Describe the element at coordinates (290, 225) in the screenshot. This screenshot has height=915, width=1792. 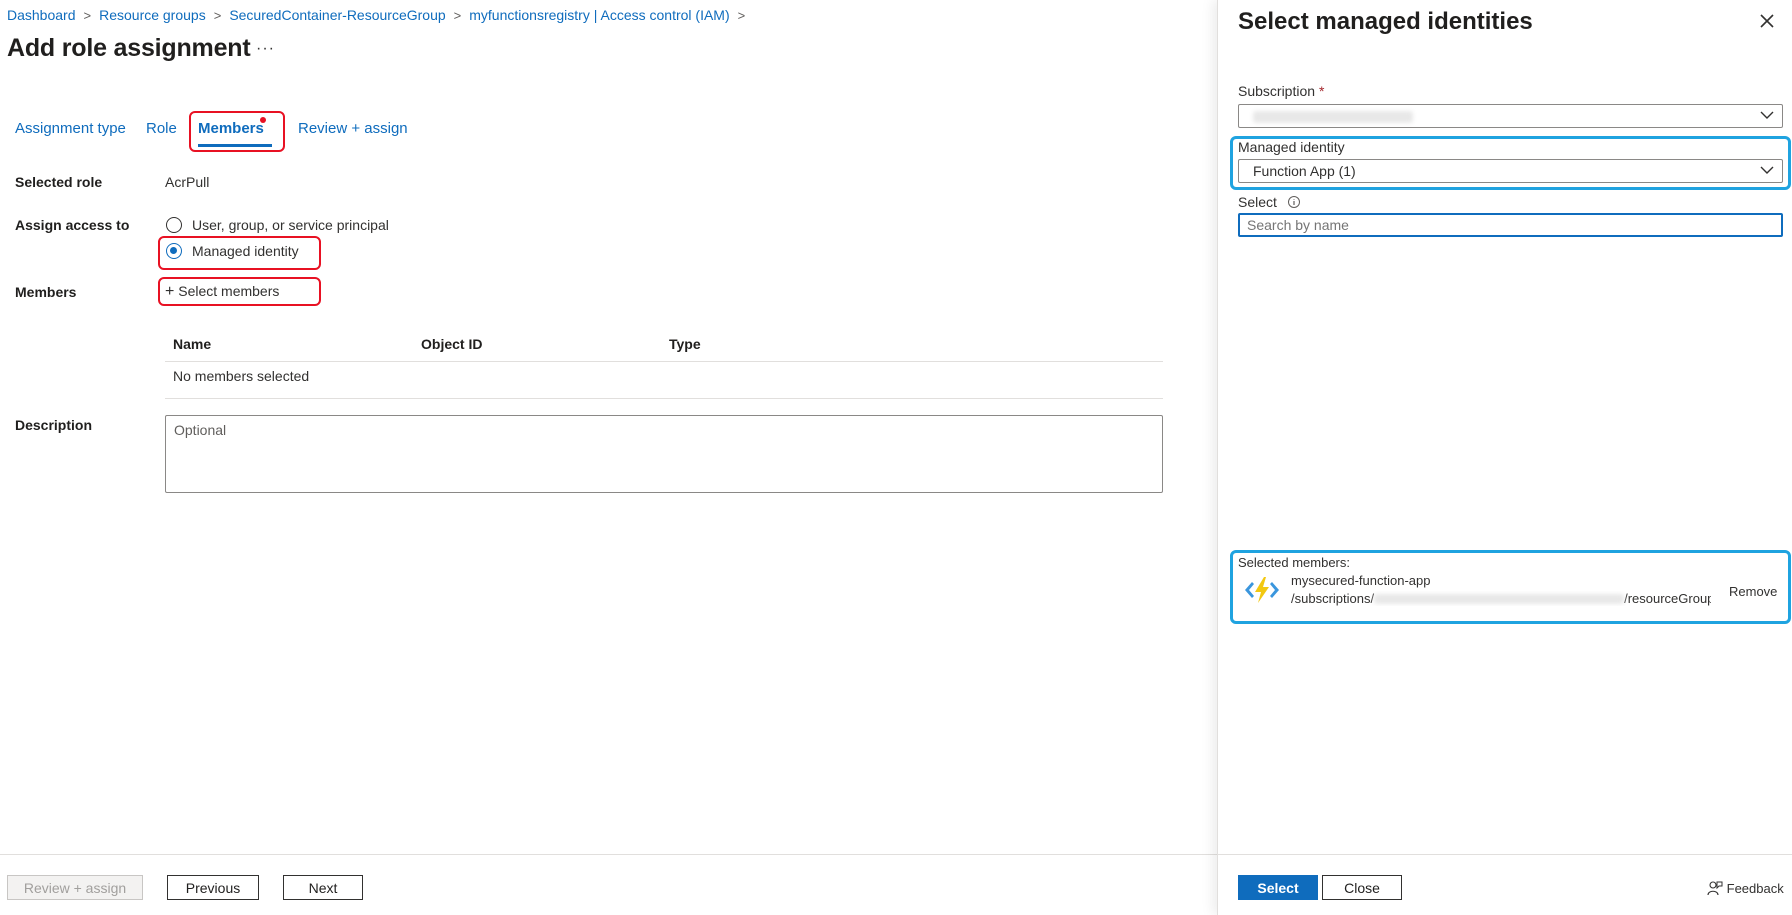
I see `radio-user-group-label: User, group, or service principal` at that location.